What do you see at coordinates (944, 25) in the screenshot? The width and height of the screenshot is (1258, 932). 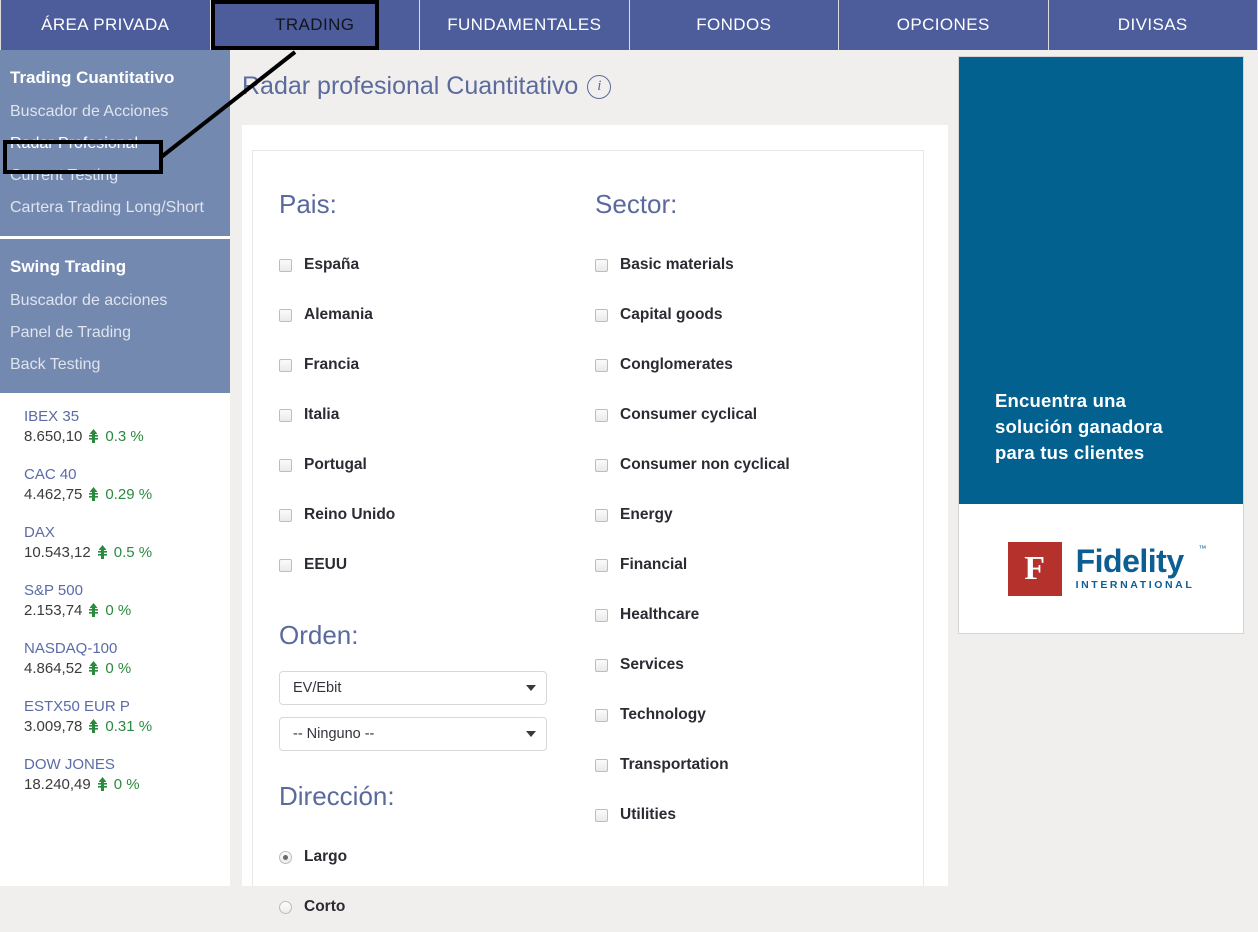 I see `nav-item-opciones: OPCIONES` at bounding box center [944, 25].